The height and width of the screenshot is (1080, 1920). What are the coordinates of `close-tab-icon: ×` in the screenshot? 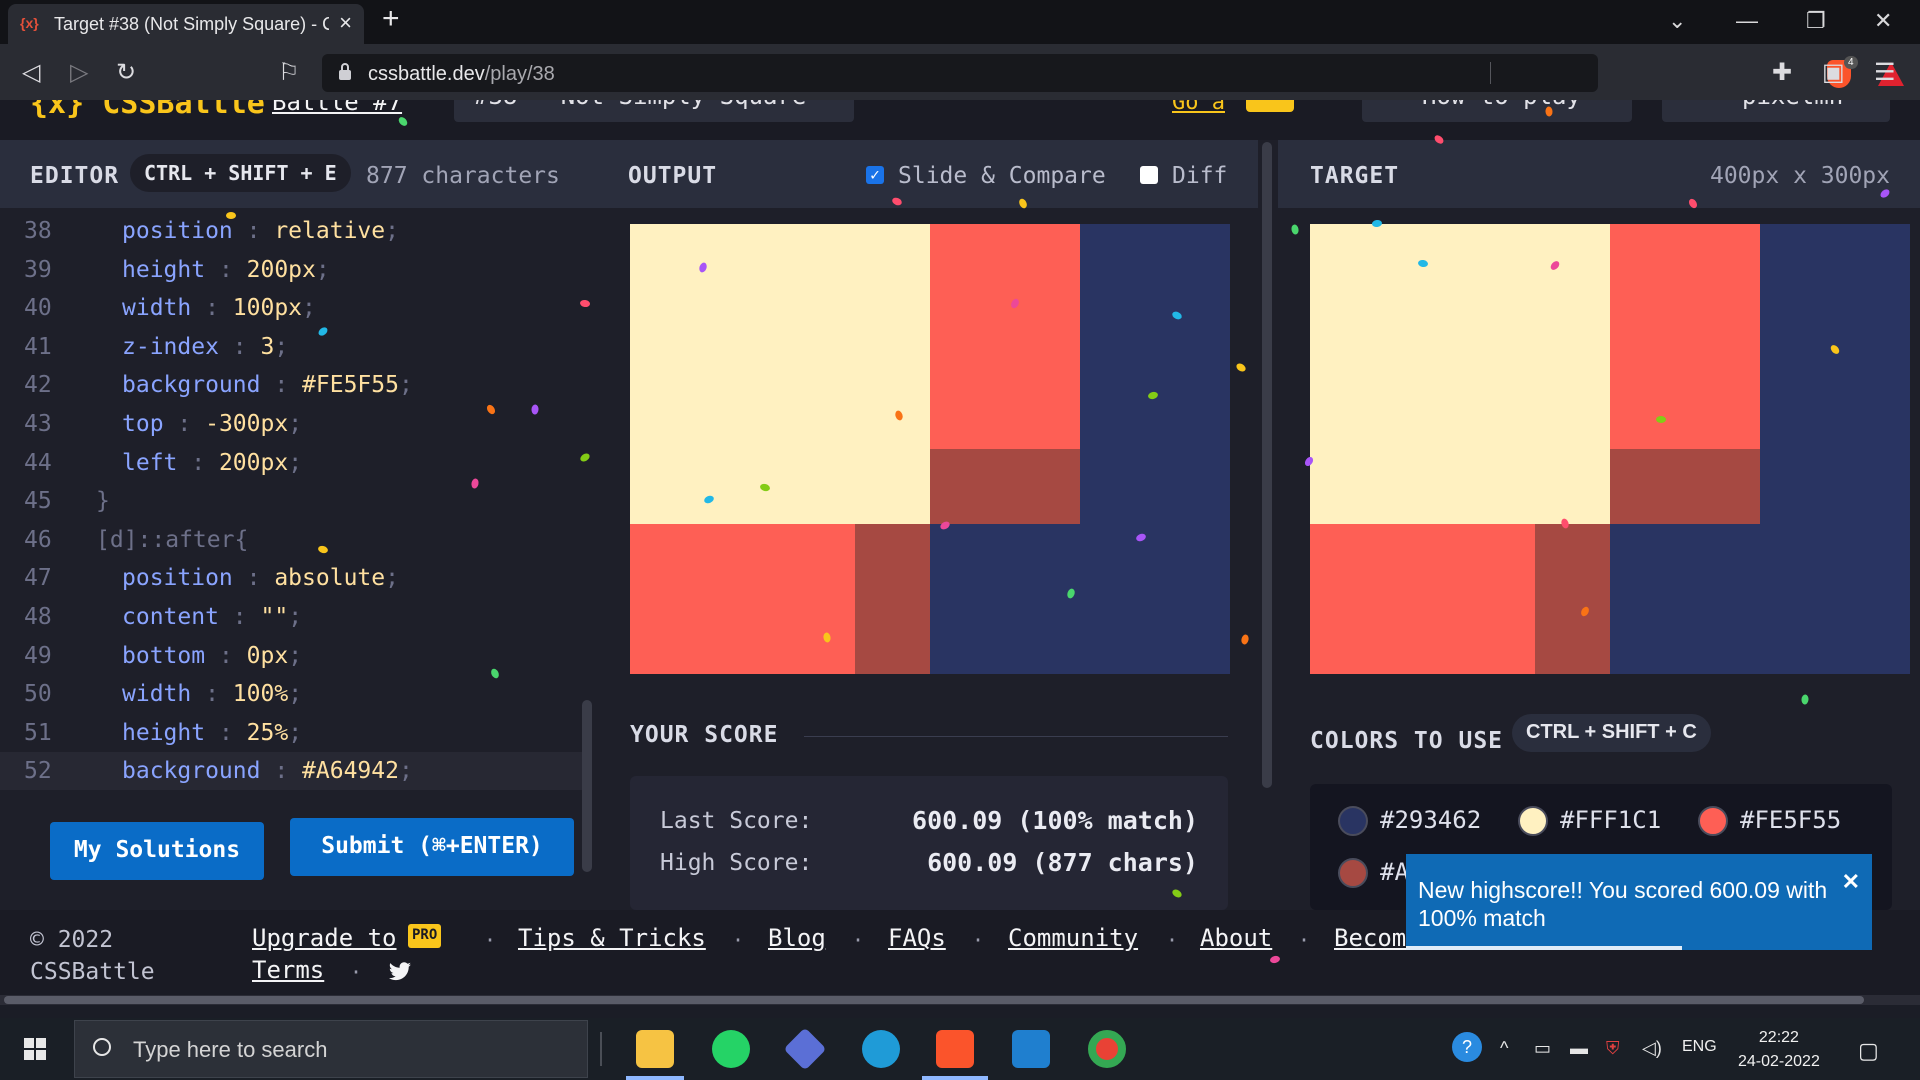 It's located at (345, 23).